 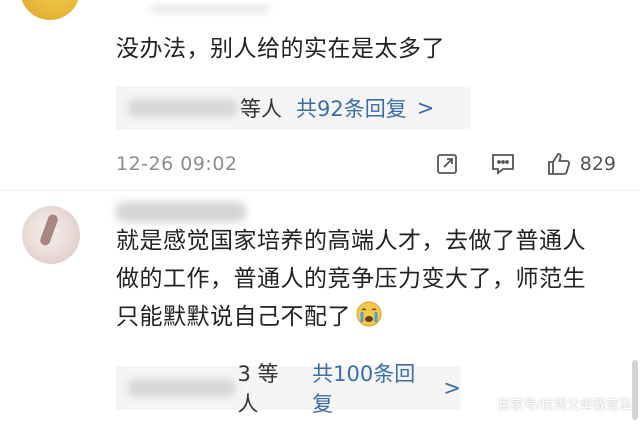 I want to click on comment-actions: 829, so click(x=510, y=164).